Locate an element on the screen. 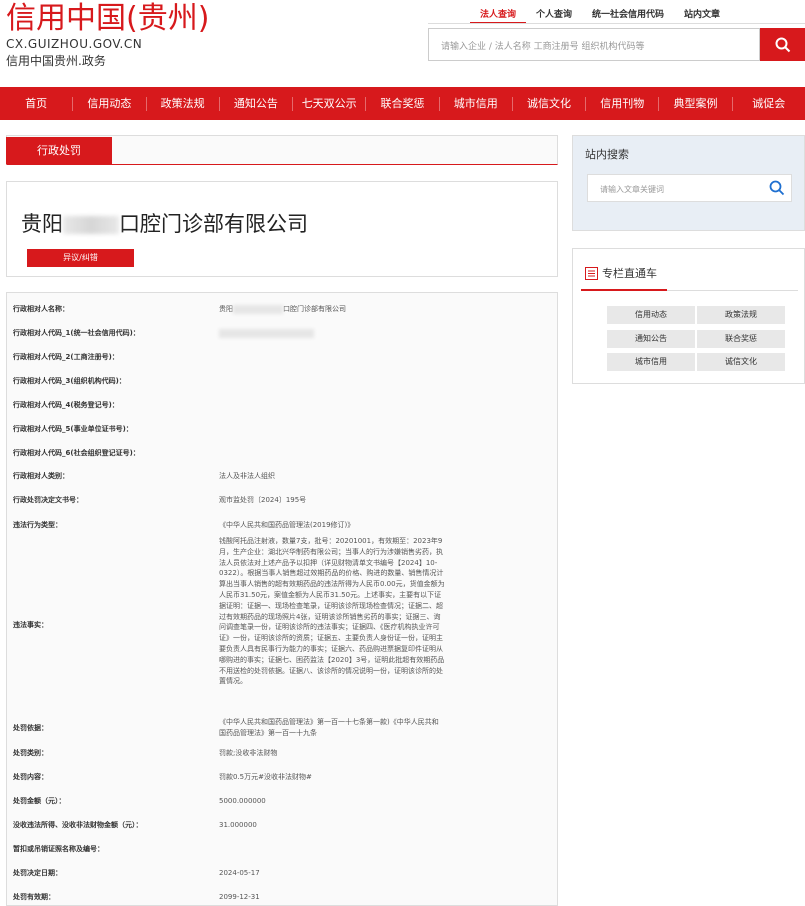 This screenshot has width=805, height=906. site-domain: CX.GUIZHOU.GOV.CN is located at coordinates (74, 44).